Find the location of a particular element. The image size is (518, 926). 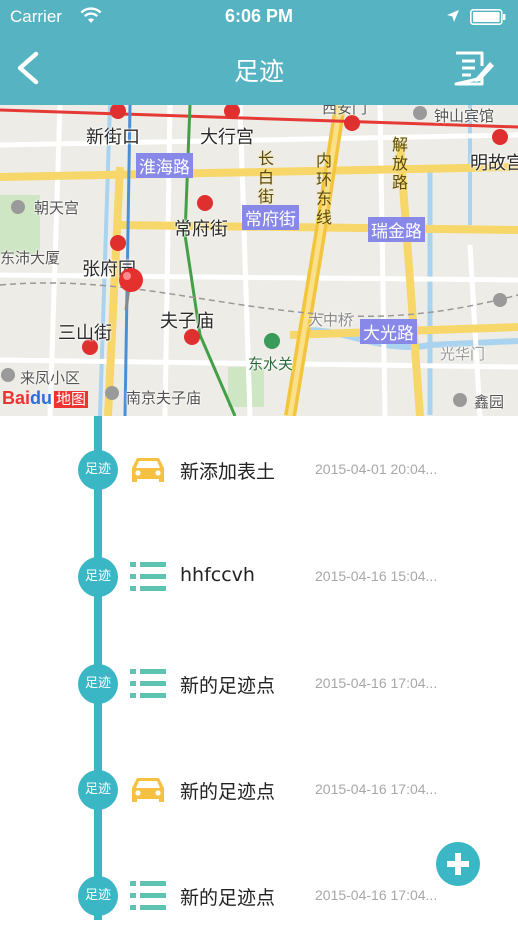

map-label-daguang-road: 大光路 is located at coordinates (388, 331).